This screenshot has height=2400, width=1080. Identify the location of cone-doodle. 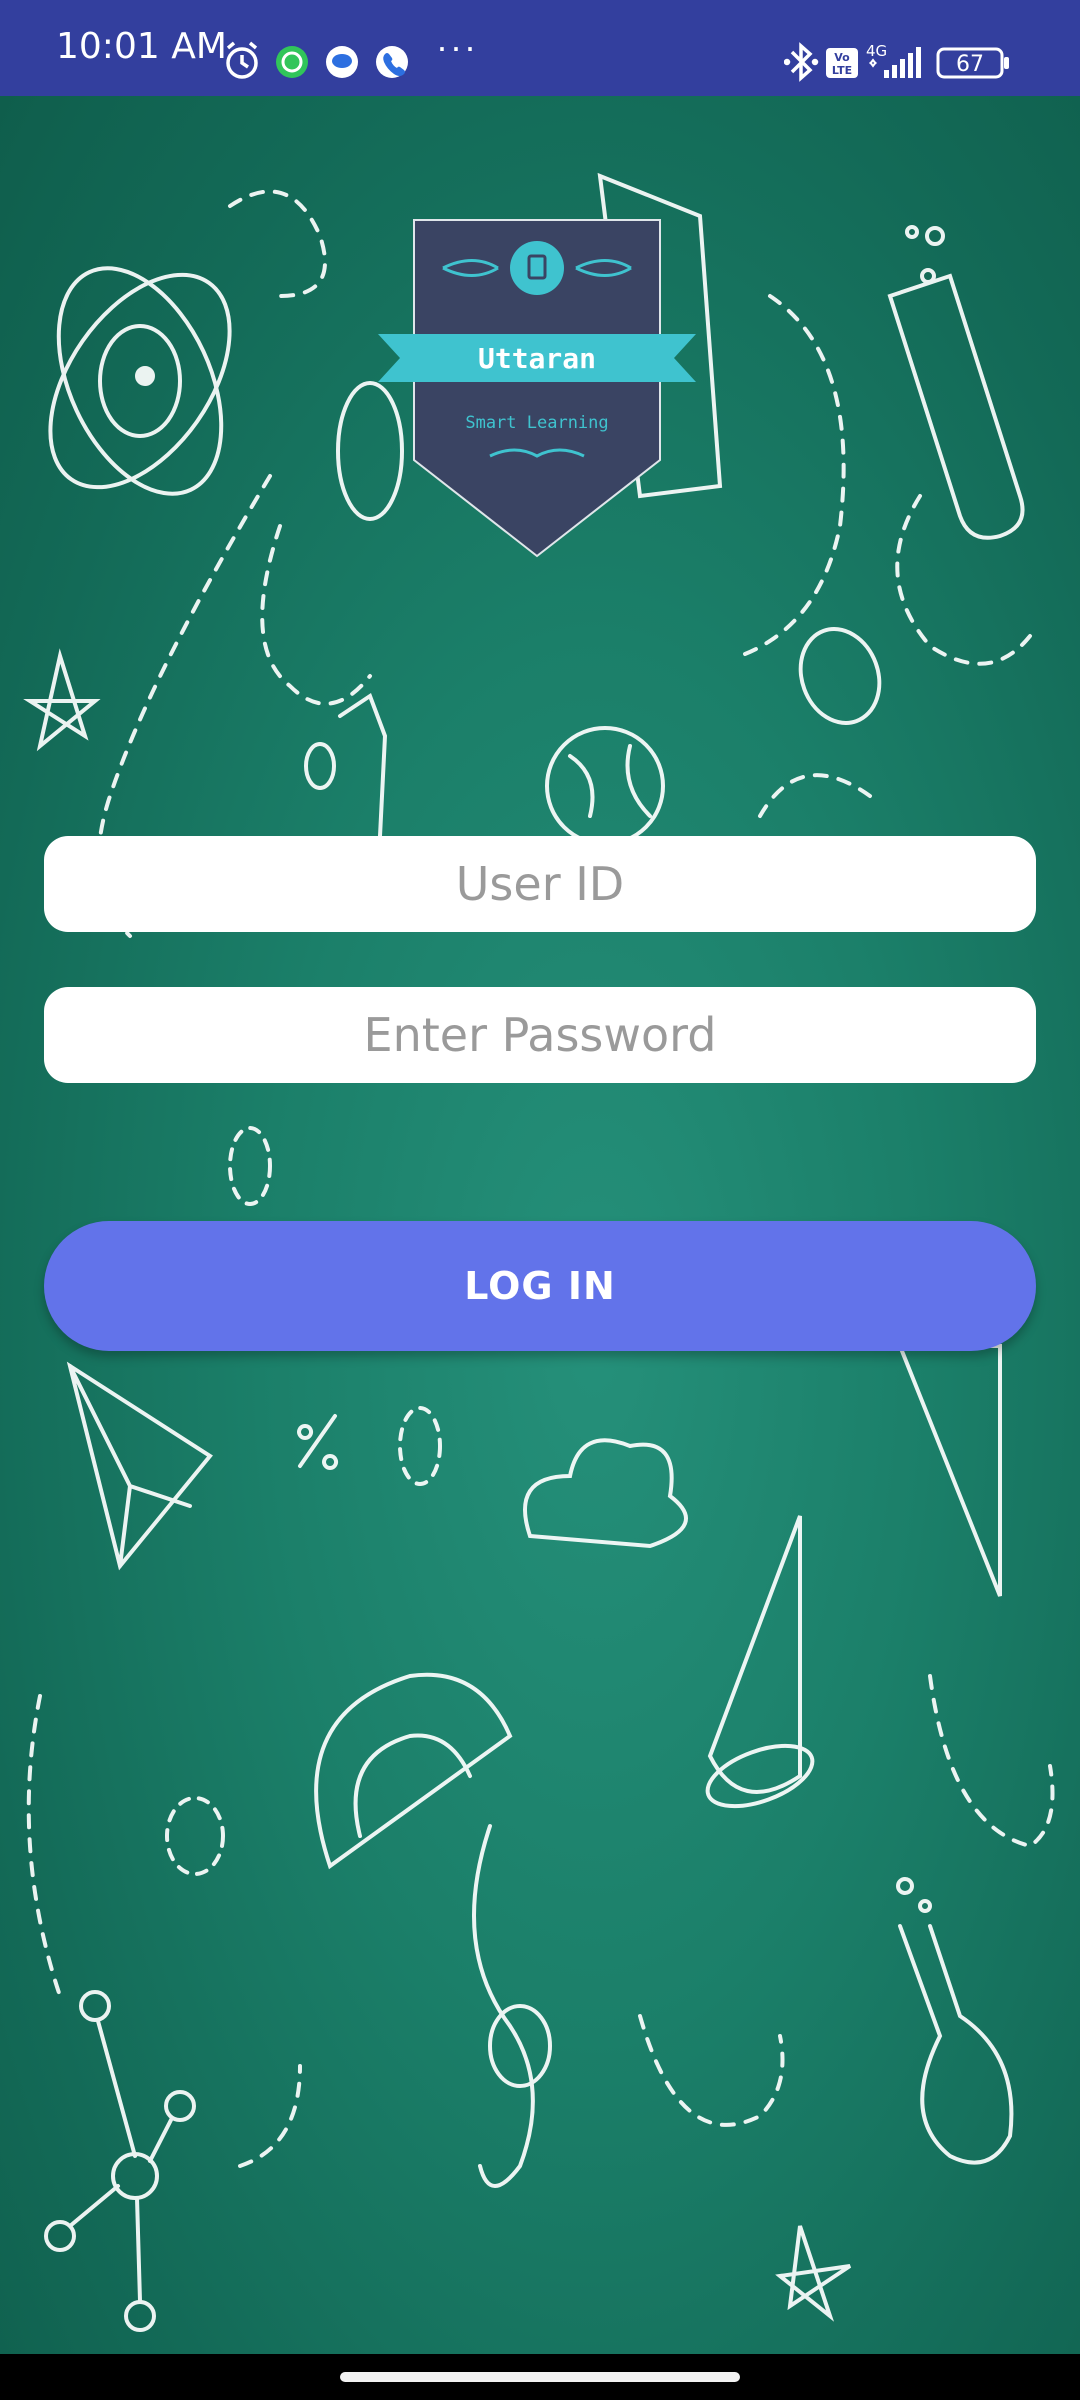
(760, 1662).